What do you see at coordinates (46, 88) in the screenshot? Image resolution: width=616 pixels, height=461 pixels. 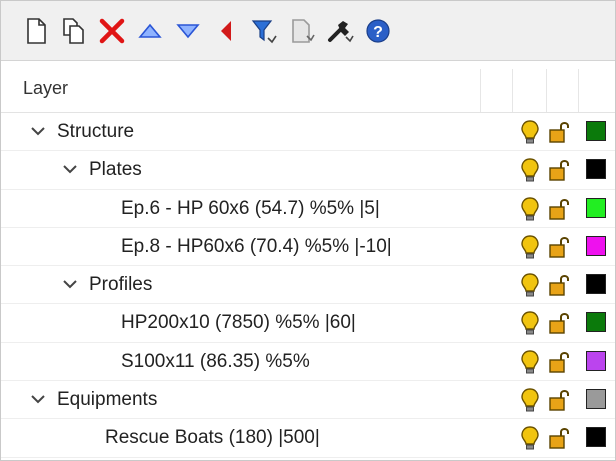 I see `layer-column-header: Layer` at bounding box center [46, 88].